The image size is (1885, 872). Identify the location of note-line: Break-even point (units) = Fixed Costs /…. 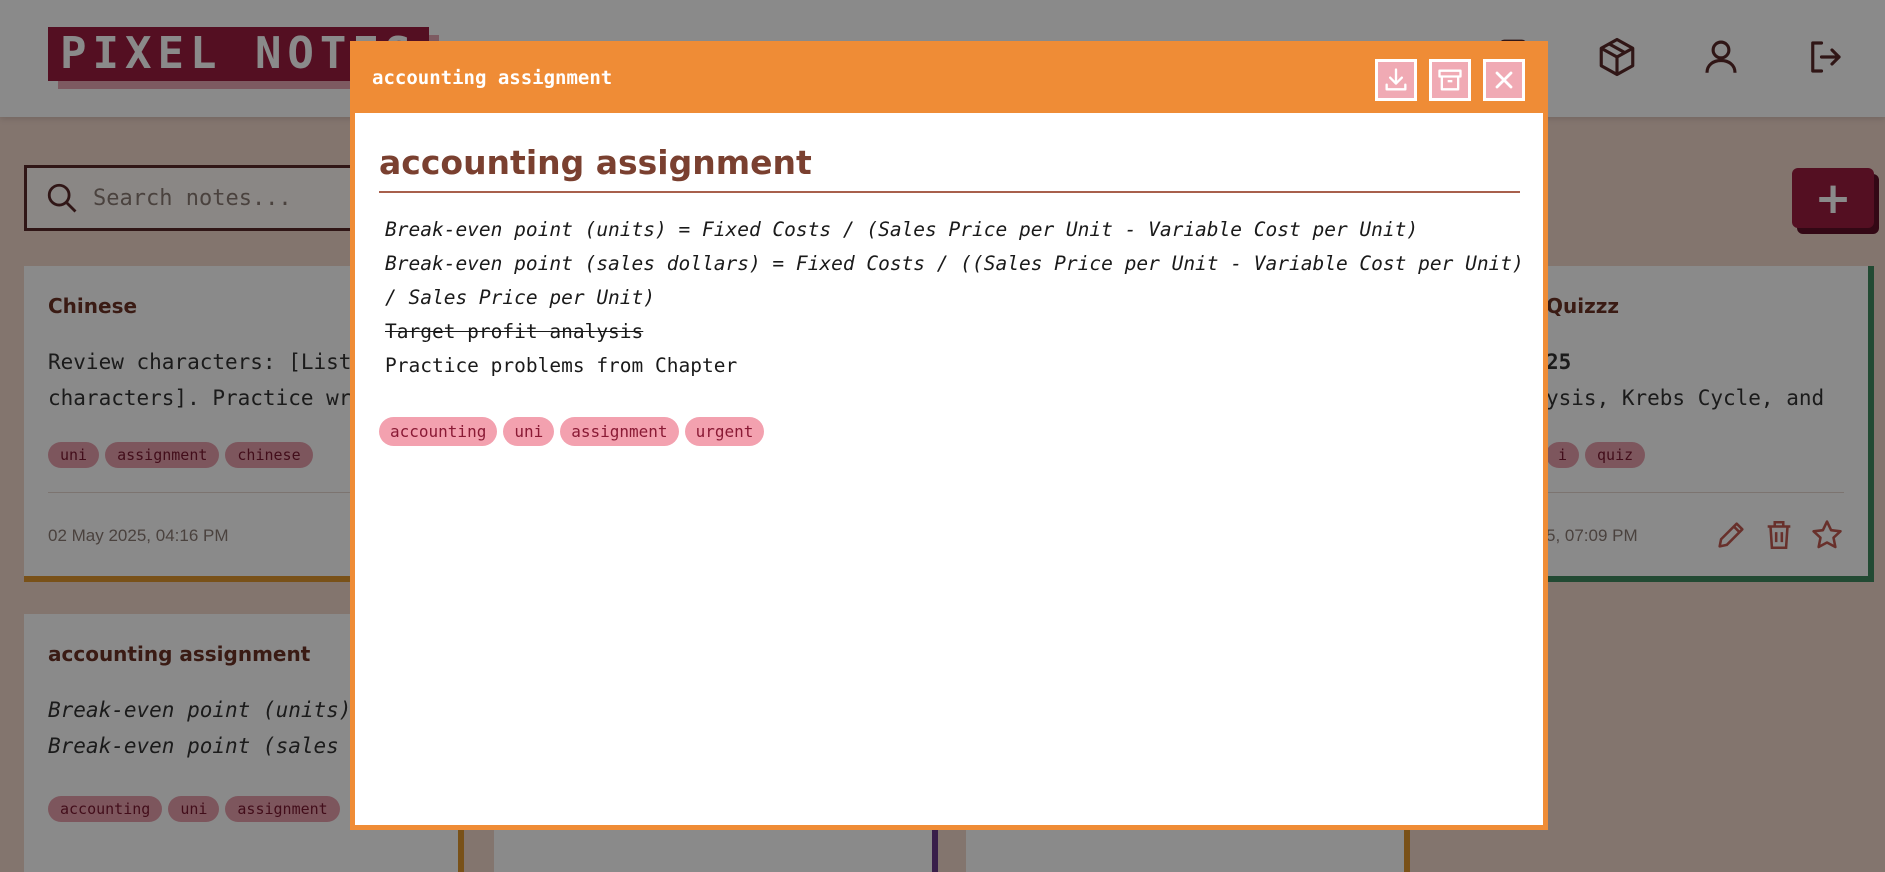
(902, 229).